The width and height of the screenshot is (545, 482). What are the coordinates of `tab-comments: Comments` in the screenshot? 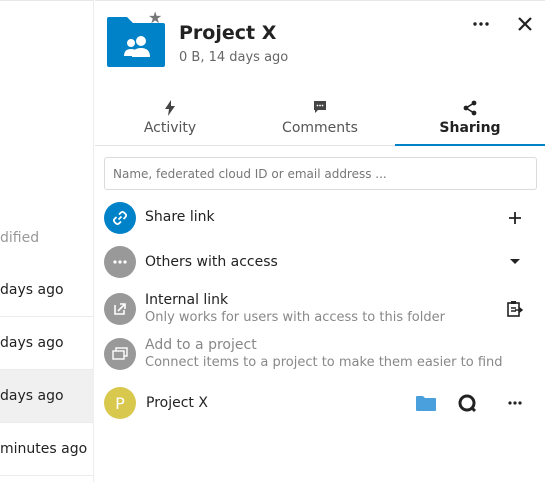 It's located at (320, 122).